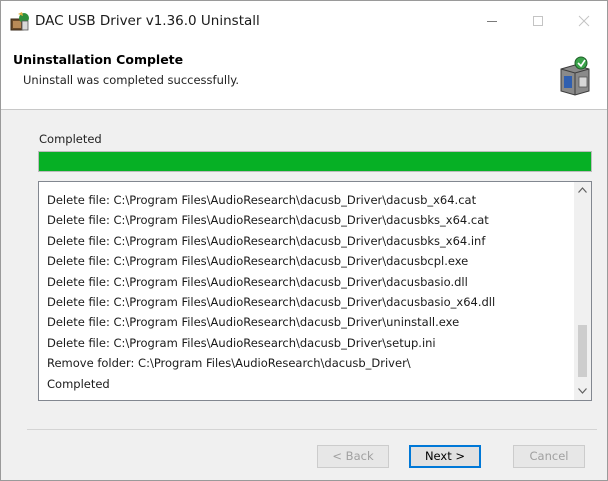 The height and width of the screenshot is (481, 608). What do you see at coordinates (445, 456) in the screenshot?
I see `next-button: Next >` at bounding box center [445, 456].